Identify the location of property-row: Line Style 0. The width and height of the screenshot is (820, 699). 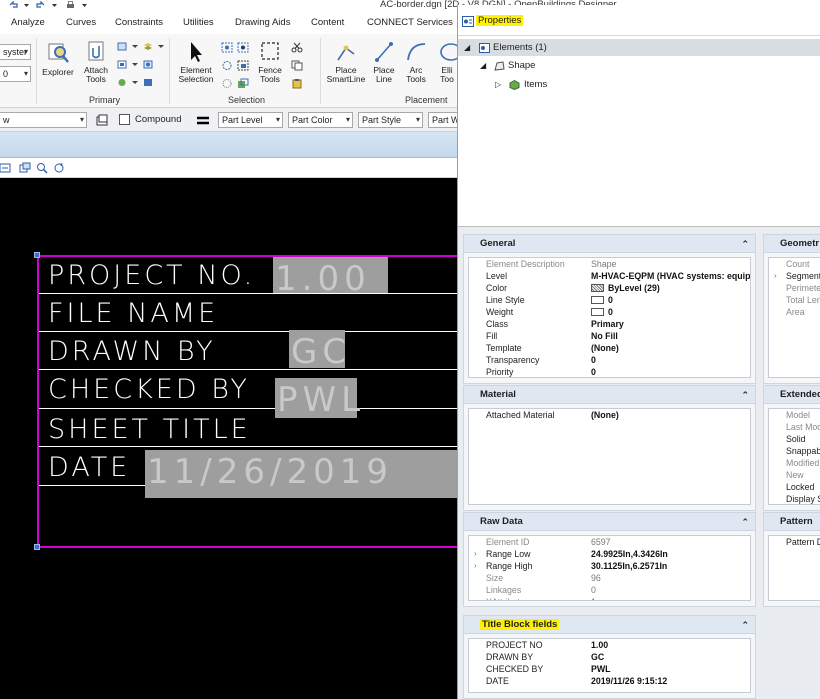
(609, 300).